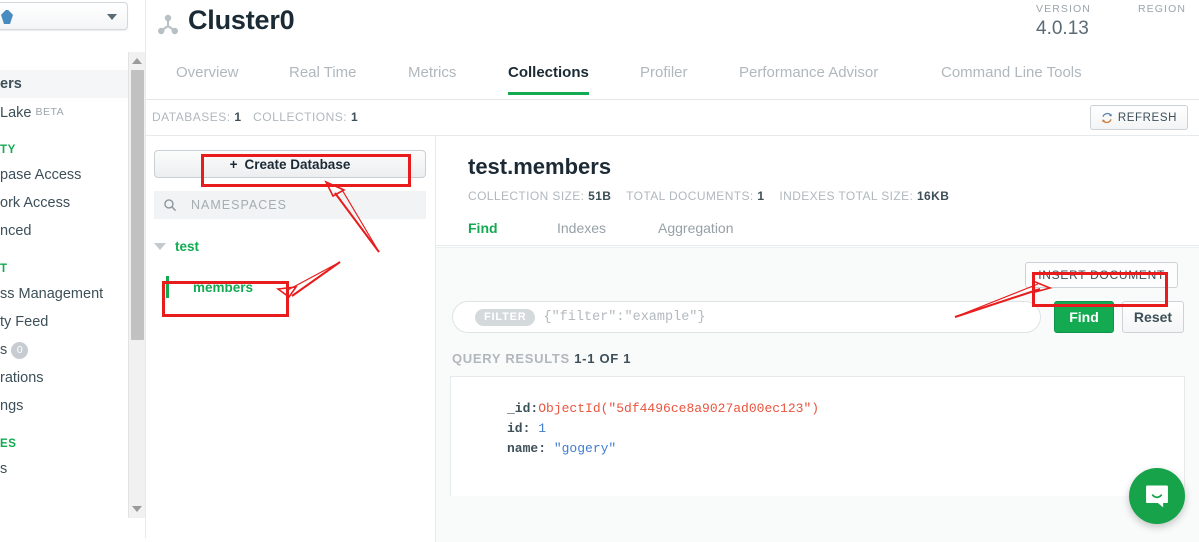 The image size is (1199, 542). I want to click on indexes-total-size-value: 16KB, so click(933, 196).